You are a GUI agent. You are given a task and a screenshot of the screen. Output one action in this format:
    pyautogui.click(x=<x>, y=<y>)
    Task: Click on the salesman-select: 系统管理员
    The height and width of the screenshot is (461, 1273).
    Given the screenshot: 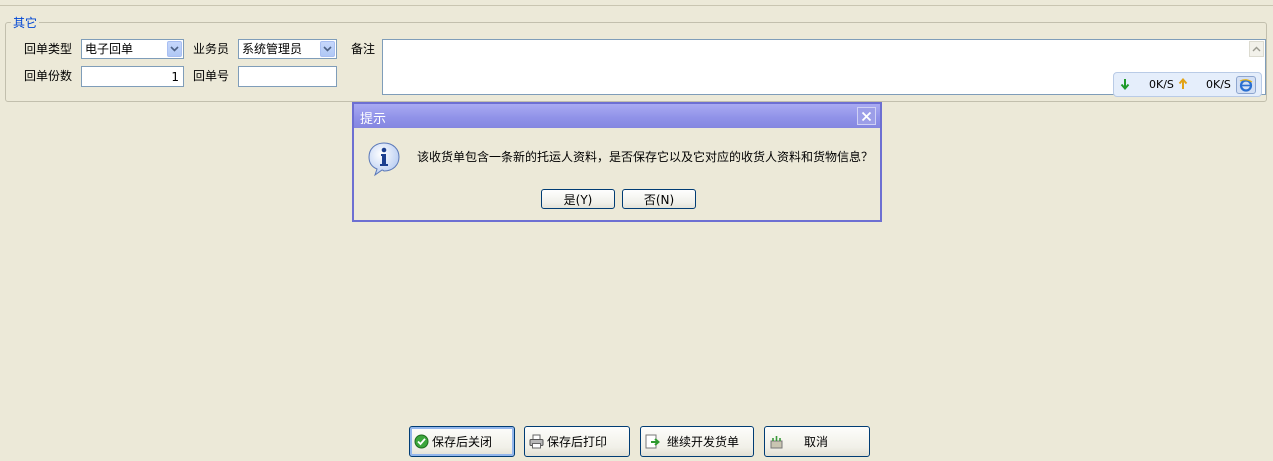 What is the action you would take?
    pyautogui.click(x=287, y=49)
    